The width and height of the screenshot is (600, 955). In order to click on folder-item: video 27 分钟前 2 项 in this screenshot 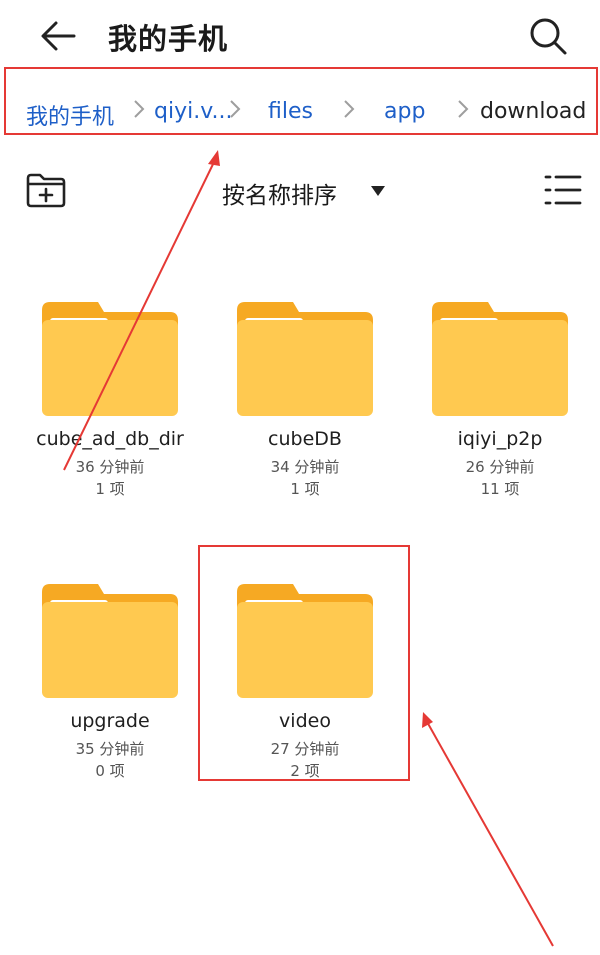, I will do `click(305, 682)`.